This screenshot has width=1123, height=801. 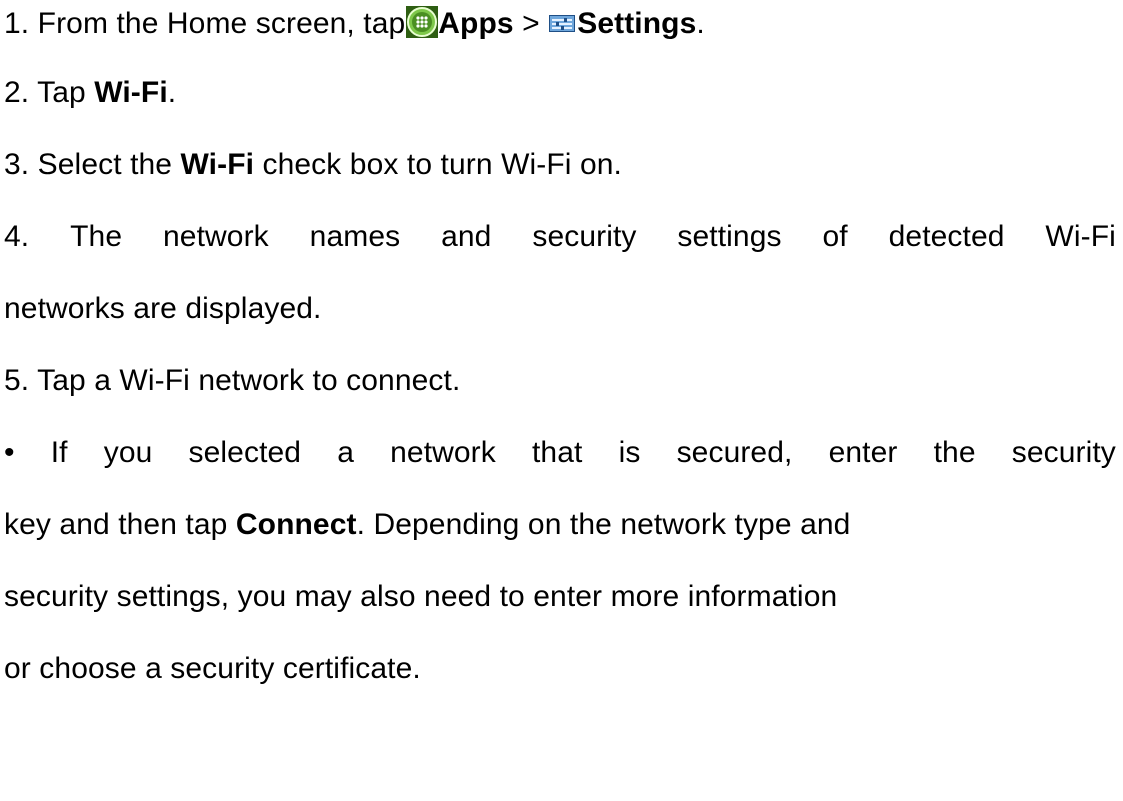 What do you see at coordinates (212, 668) in the screenshot?
I see `note-line-4: or choose a security certificate.` at bounding box center [212, 668].